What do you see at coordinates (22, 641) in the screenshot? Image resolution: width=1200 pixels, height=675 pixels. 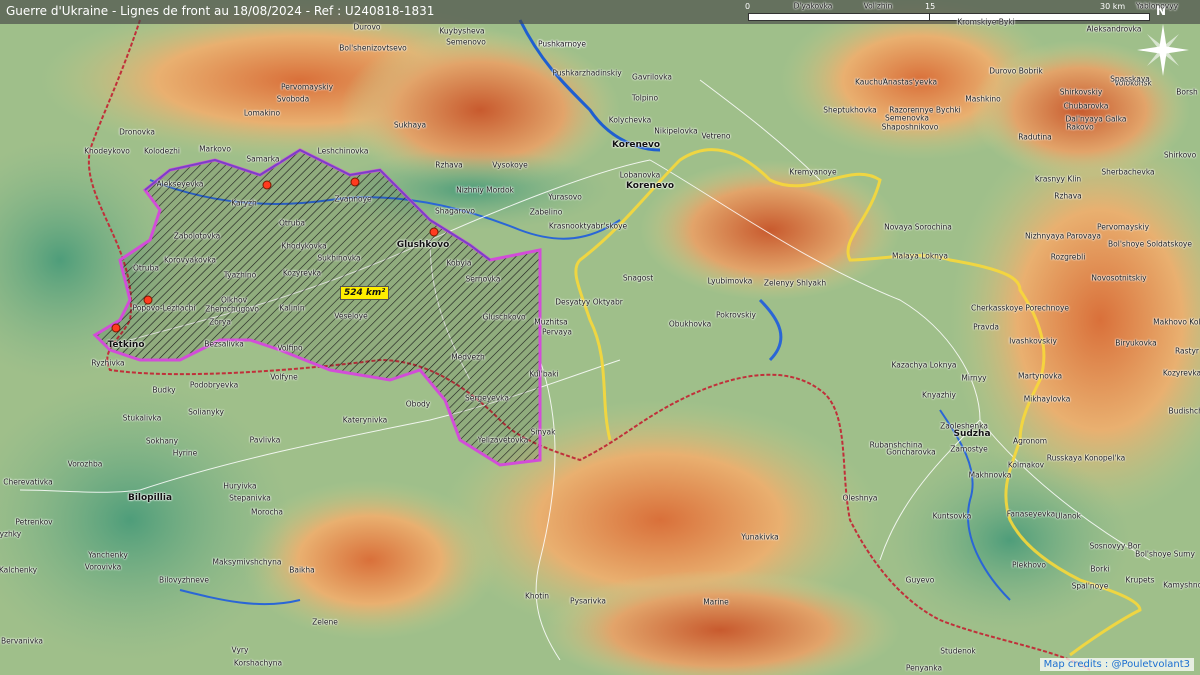 I see `place-label: Bervanivka` at bounding box center [22, 641].